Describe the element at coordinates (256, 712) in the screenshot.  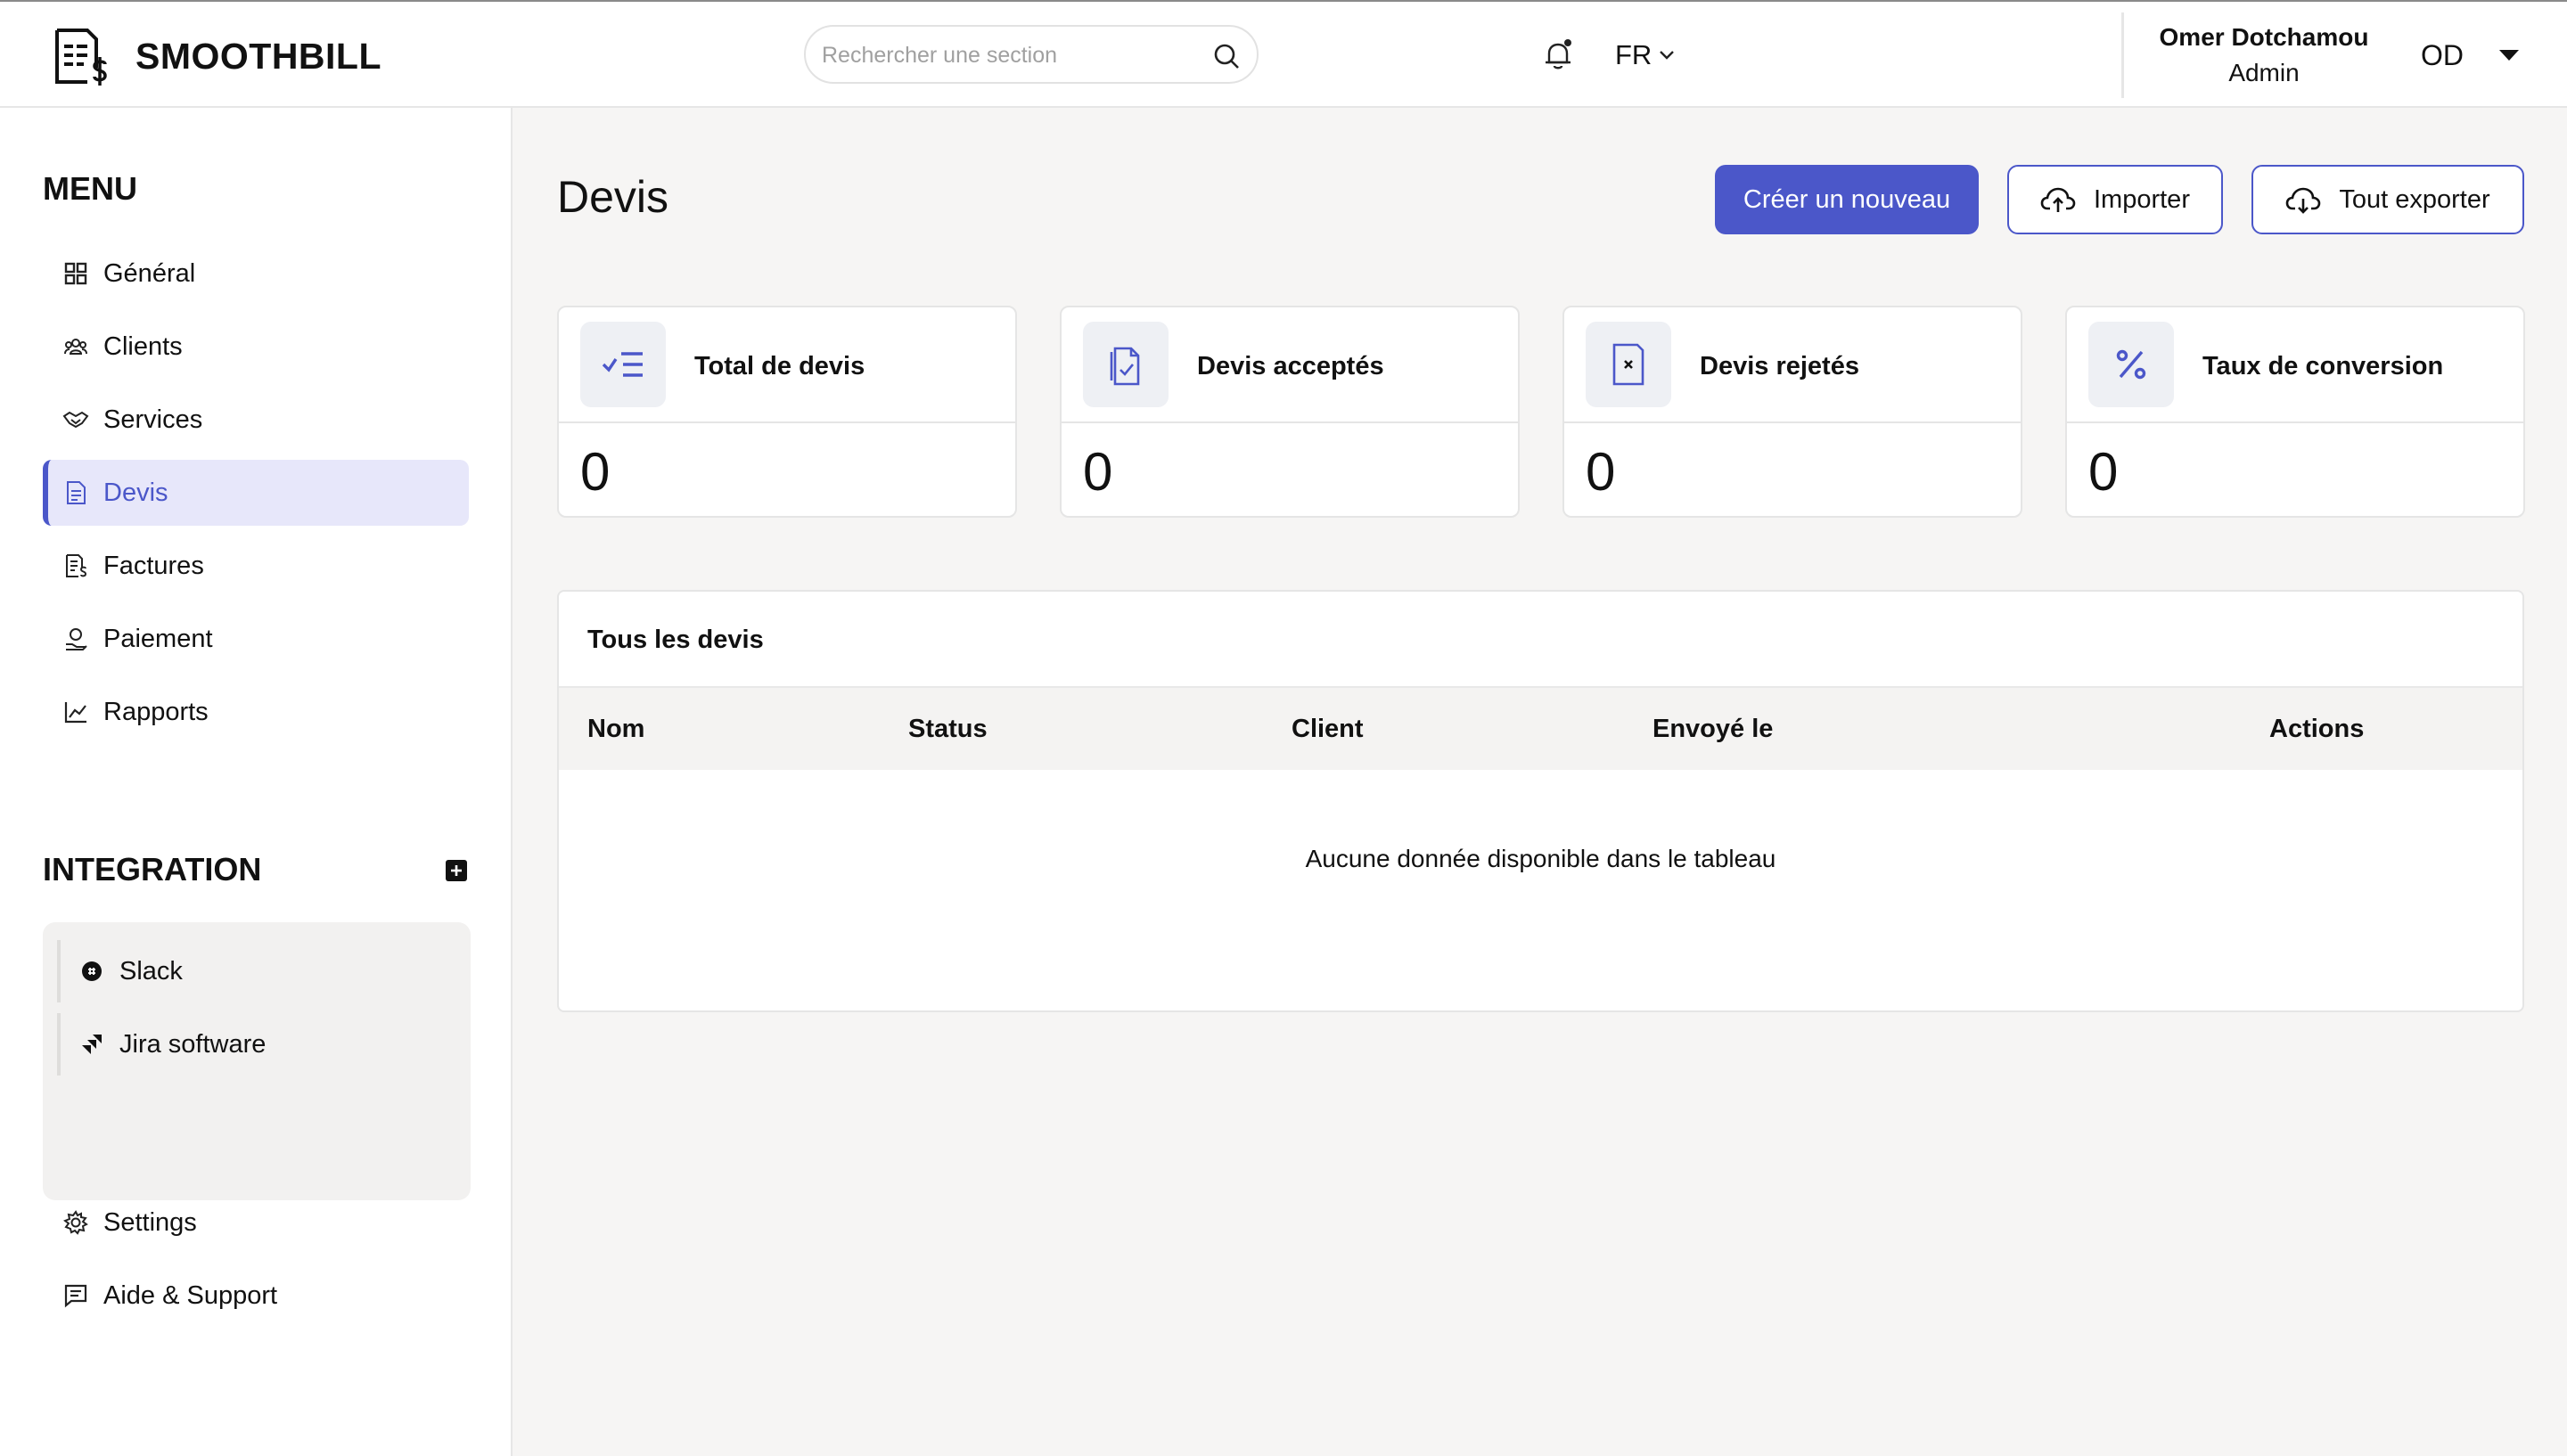
I see `sidebar-item-rapports: Rapports` at that location.